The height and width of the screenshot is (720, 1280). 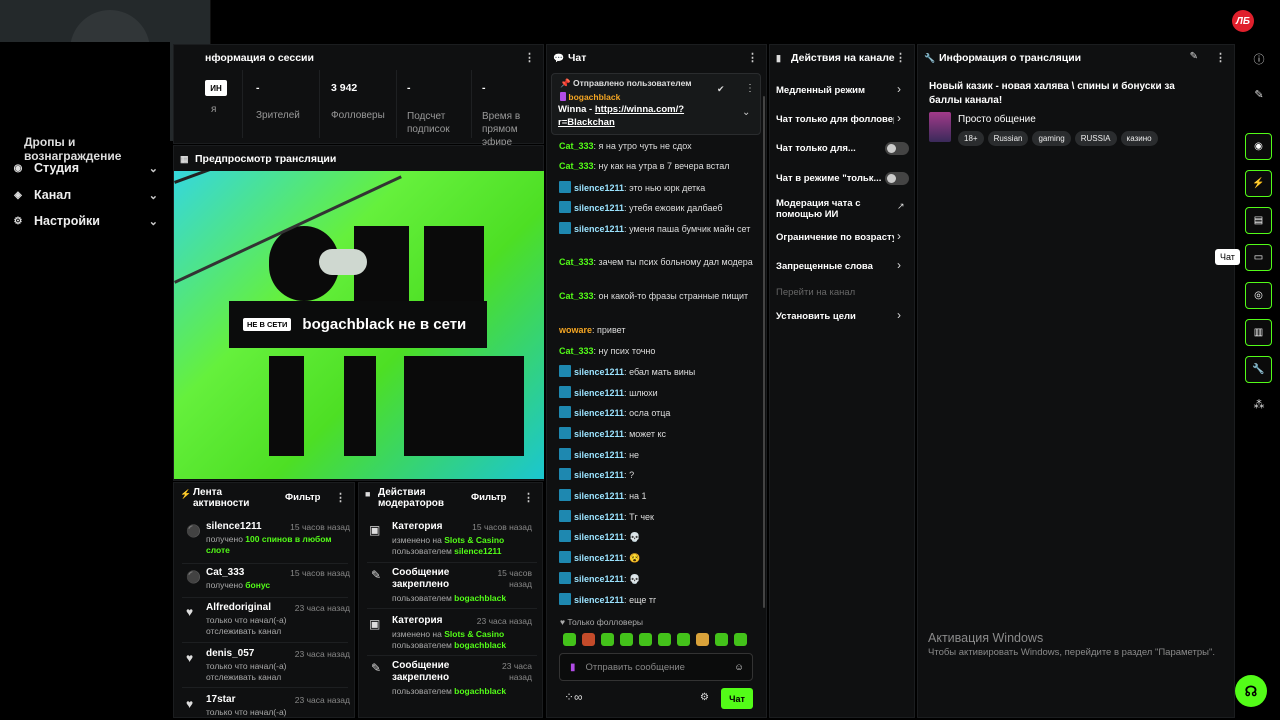 What do you see at coordinates (1258, 332) in the screenshot?
I see `rail-queue-button: ▥` at bounding box center [1258, 332].